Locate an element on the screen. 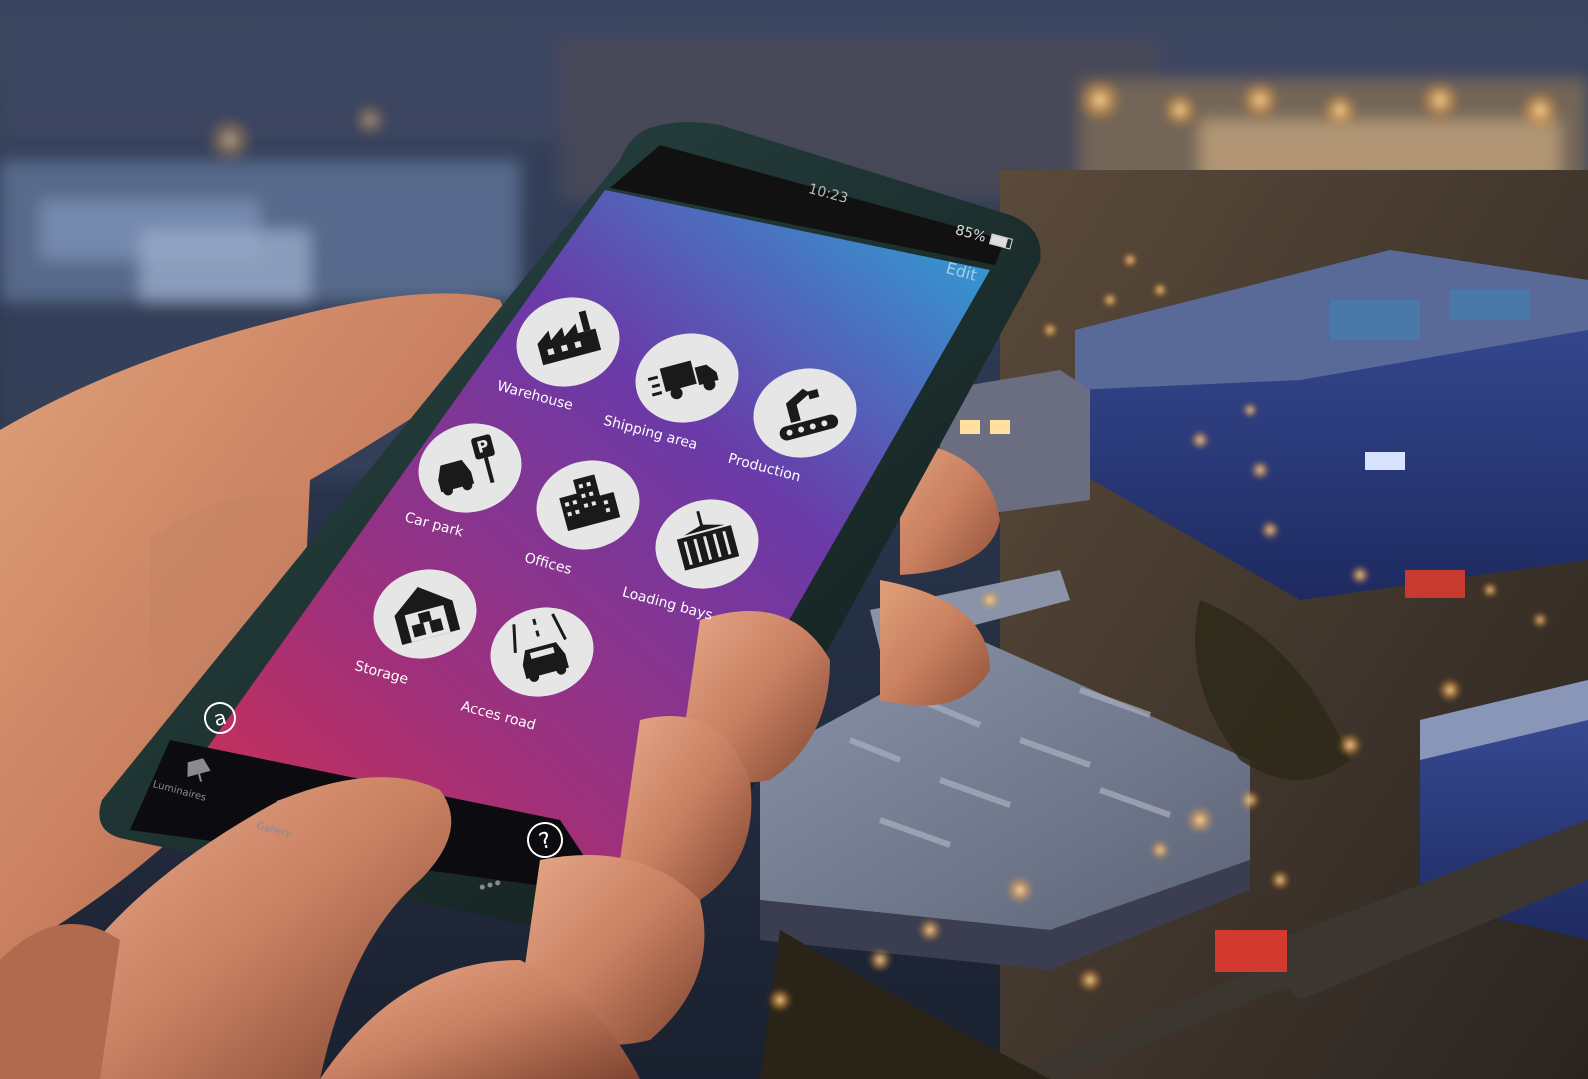 Image resolution: width=1588 pixels, height=1079 pixels. tile-production is located at coordinates (805, 413).